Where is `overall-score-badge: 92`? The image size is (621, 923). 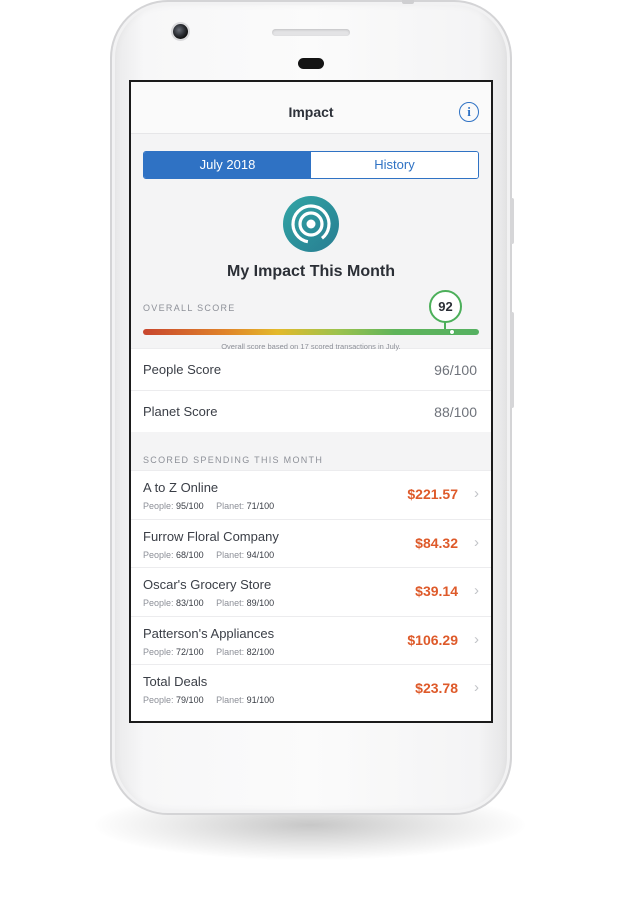 overall-score-badge: 92 is located at coordinates (445, 306).